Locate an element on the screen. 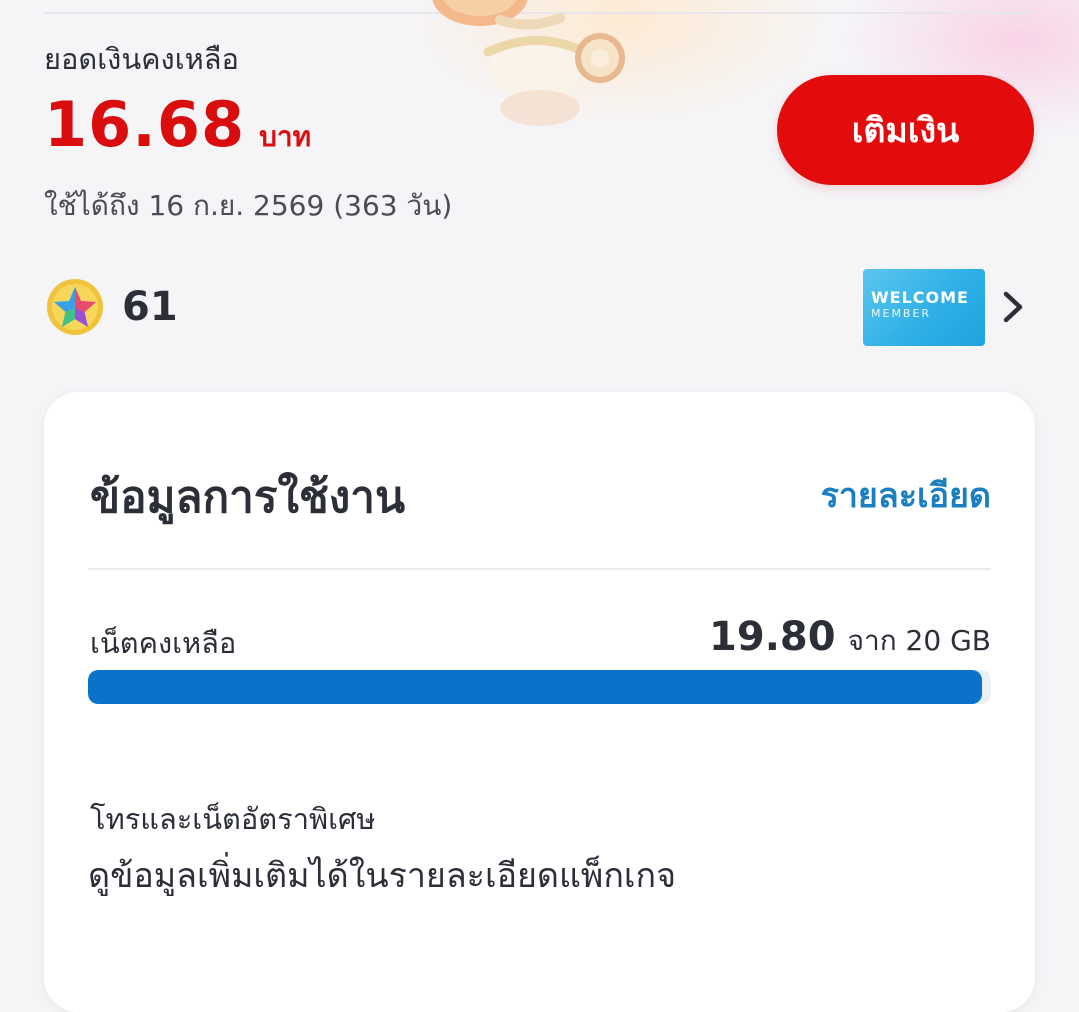 Image resolution: width=1079 pixels, height=1012 pixels. data-remaining-label: เน็ตคงเหลือ is located at coordinates (163, 643).